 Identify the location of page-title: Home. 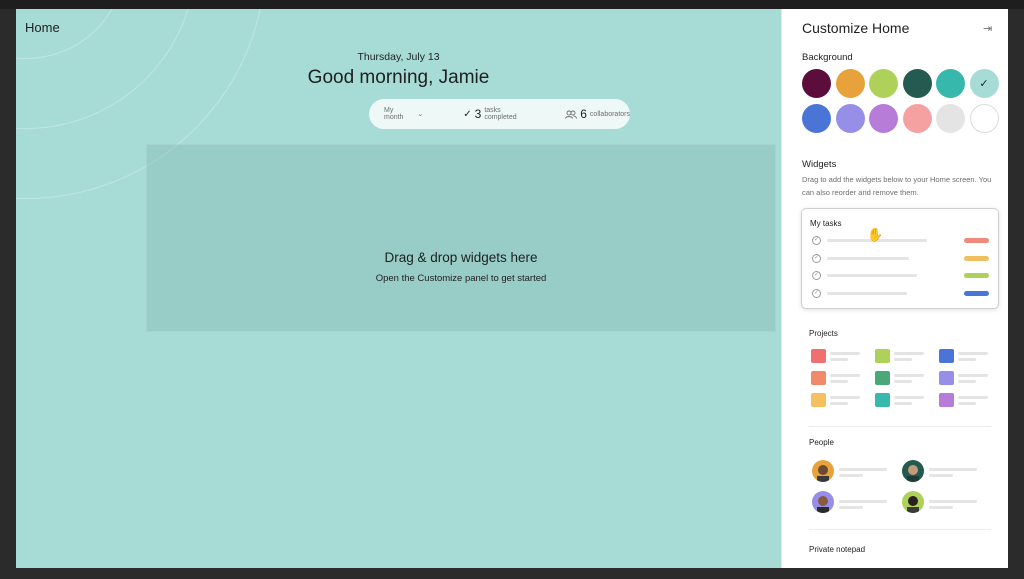
(42, 27).